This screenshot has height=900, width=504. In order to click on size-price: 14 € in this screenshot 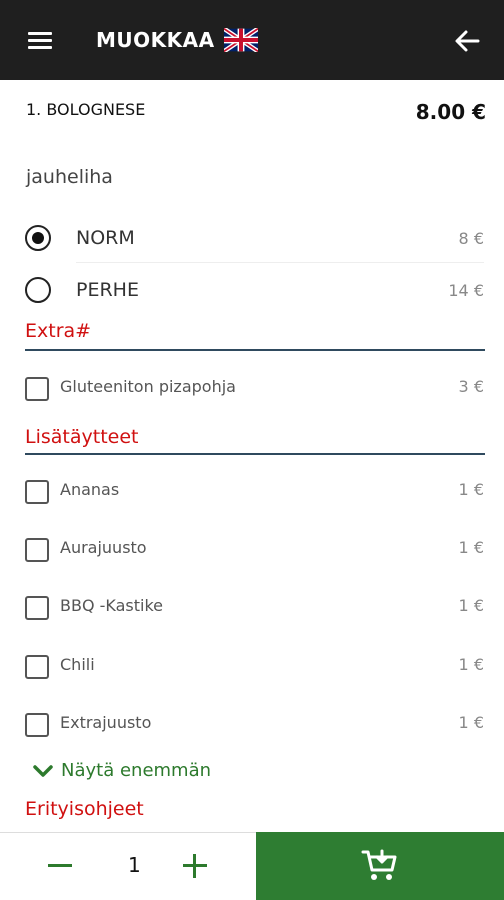, I will do `click(466, 290)`.